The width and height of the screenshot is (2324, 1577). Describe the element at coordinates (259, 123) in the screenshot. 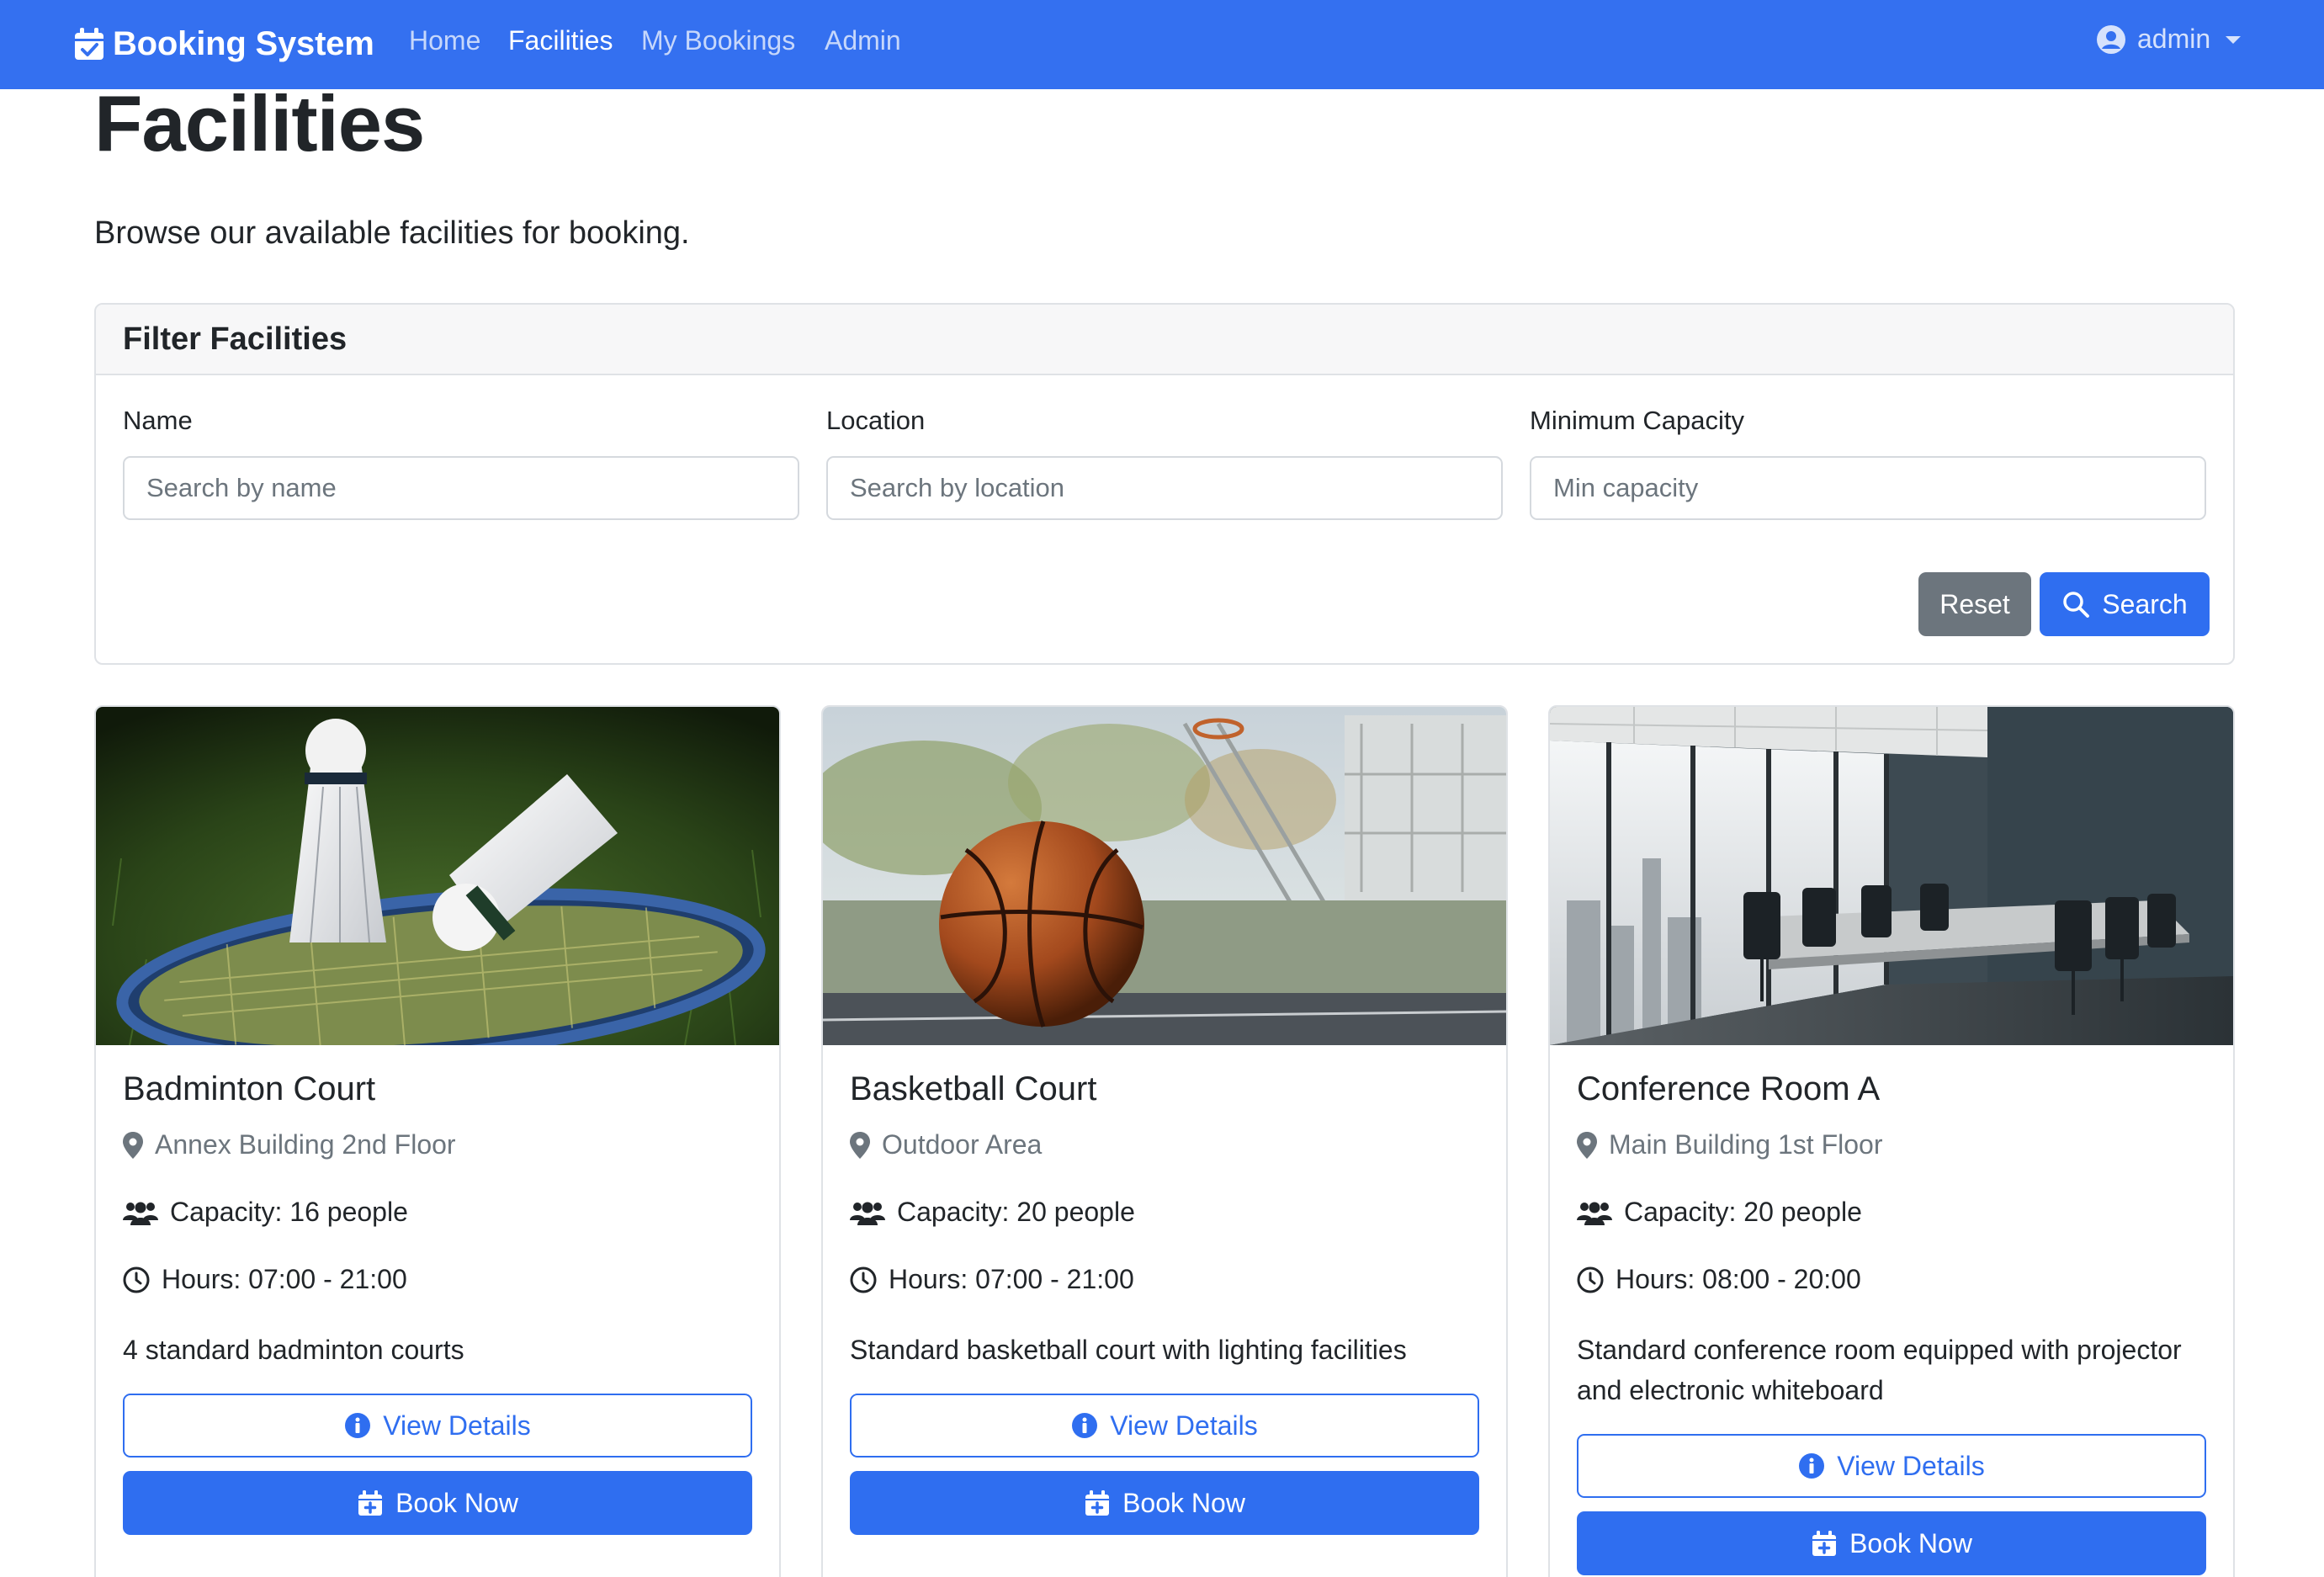

I see `page-title: Facilities` at that location.